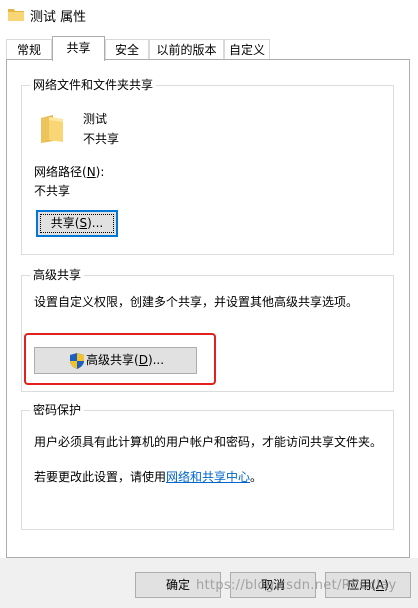 This screenshot has height=608, width=418. What do you see at coordinates (196, 302) in the screenshot?
I see `advanced-sharing-description: 设置自定义权限，创建多个共享，并设置其他高级共享选项。` at bounding box center [196, 302].